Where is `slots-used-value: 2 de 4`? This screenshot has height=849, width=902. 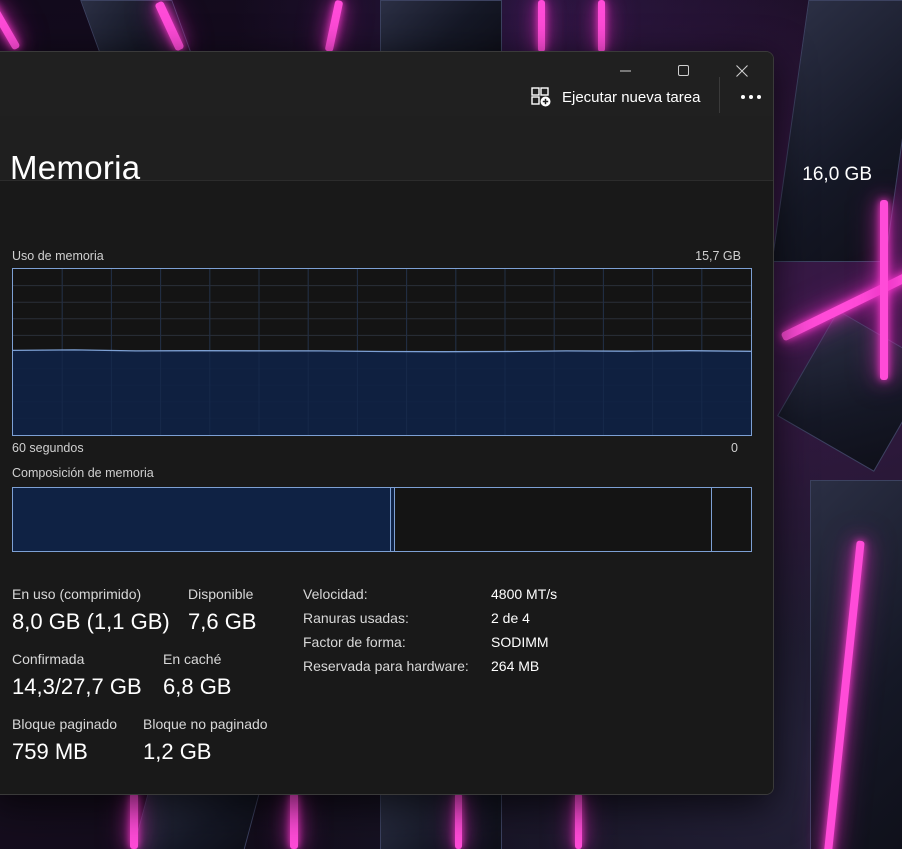 slots-used-value: 2 de 4 is located at coordinates (510, 618).